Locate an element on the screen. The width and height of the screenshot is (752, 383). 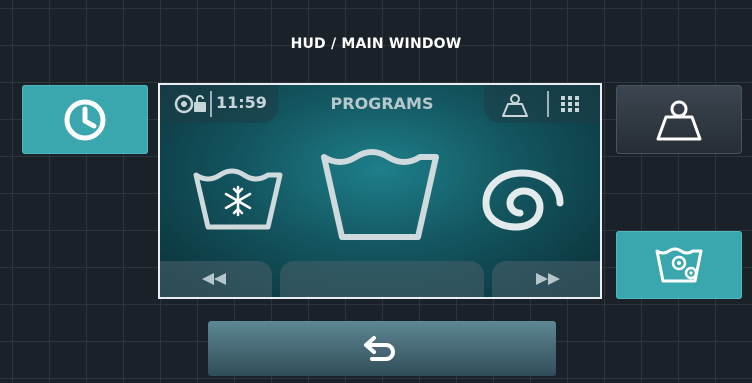
fast-forward-icon is located at coordinates (548, 279).